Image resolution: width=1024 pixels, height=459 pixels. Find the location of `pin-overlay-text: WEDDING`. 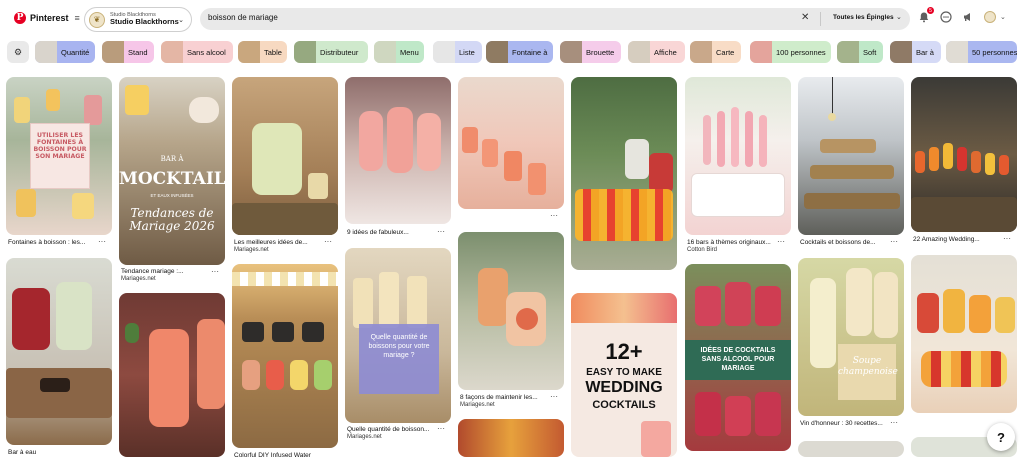

pin-overlay-text: WEDDING is located at coordinates (624, 387).